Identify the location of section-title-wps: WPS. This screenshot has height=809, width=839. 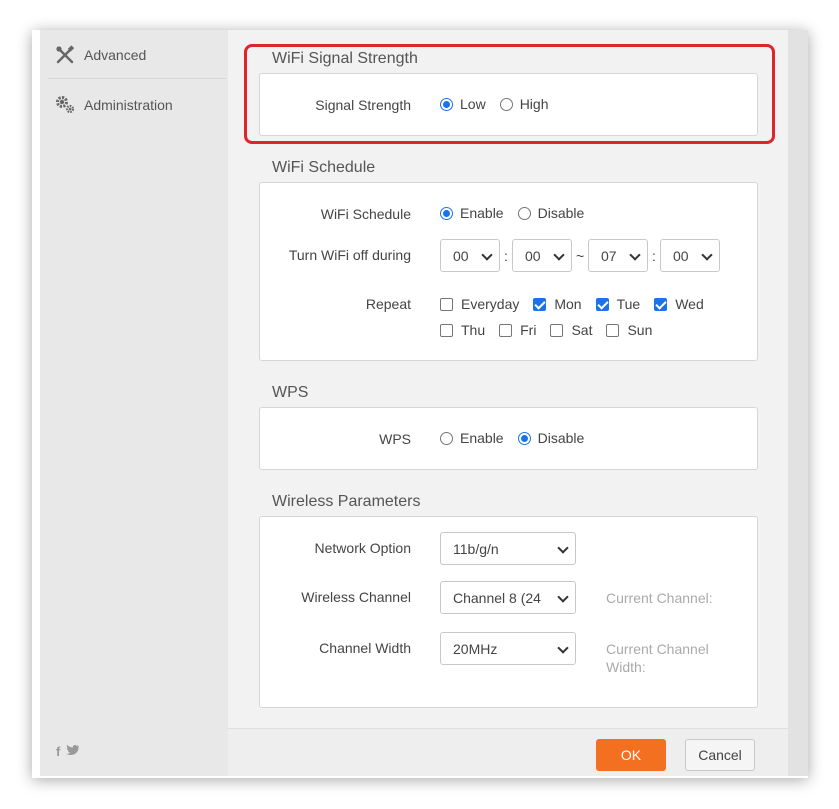
(290, 392).